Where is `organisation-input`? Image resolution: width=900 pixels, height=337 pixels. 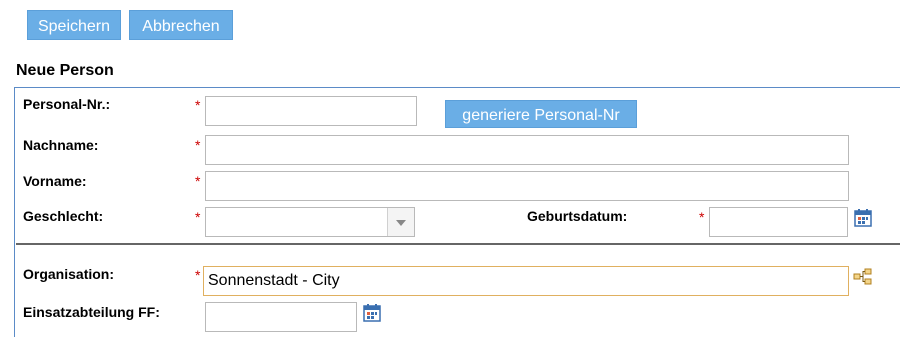 organisation-input is located at coordinates (526, 281).